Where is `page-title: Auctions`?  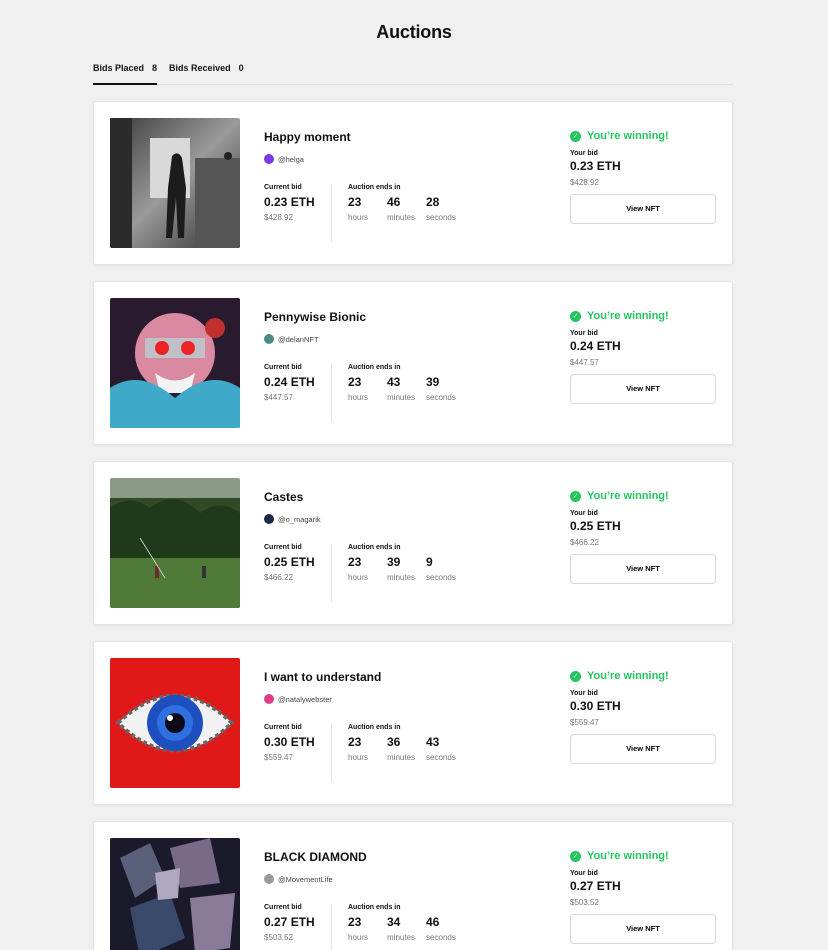 page-title: Auctions is located at coordinates (414, 32).